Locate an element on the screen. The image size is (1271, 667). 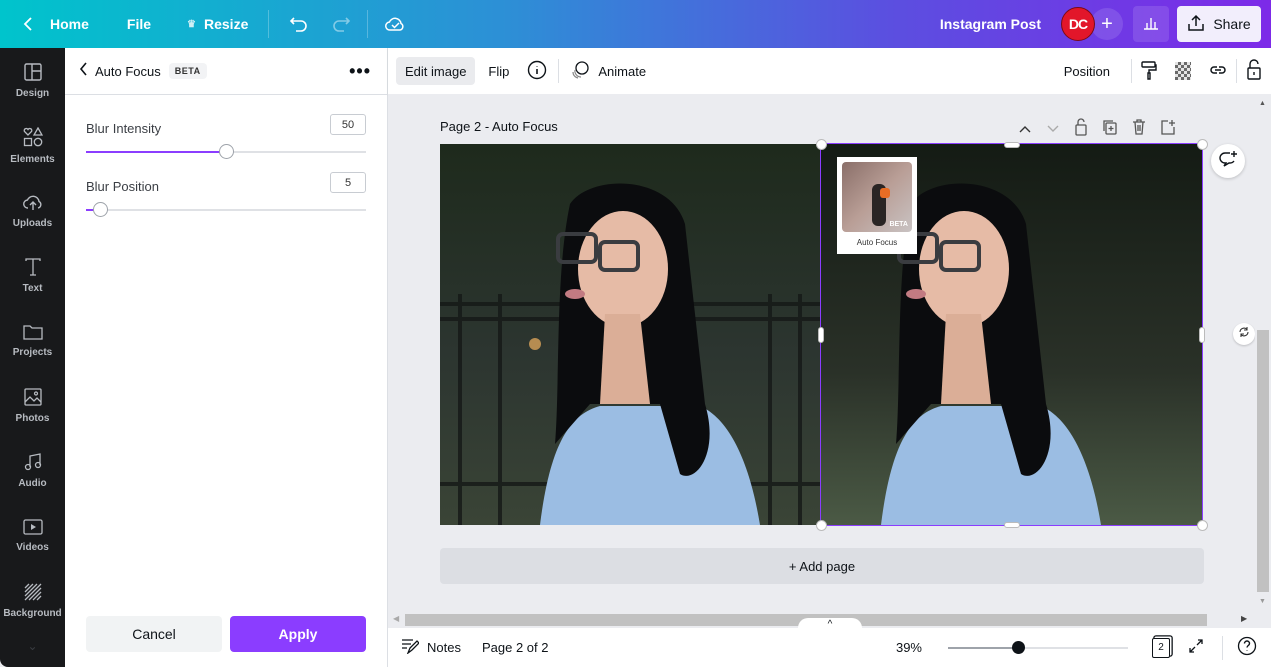
cloud-check-icon is located at coordinates (395, 24).